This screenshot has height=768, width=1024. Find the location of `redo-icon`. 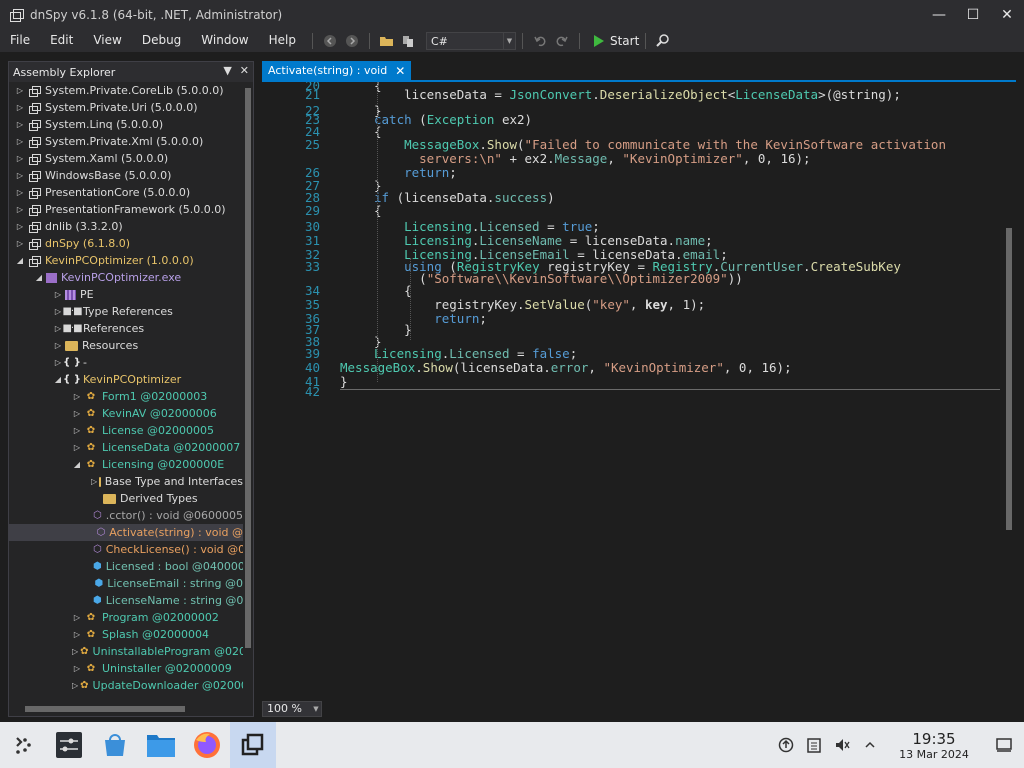

redo-icon is located at coordinates (562, 41).